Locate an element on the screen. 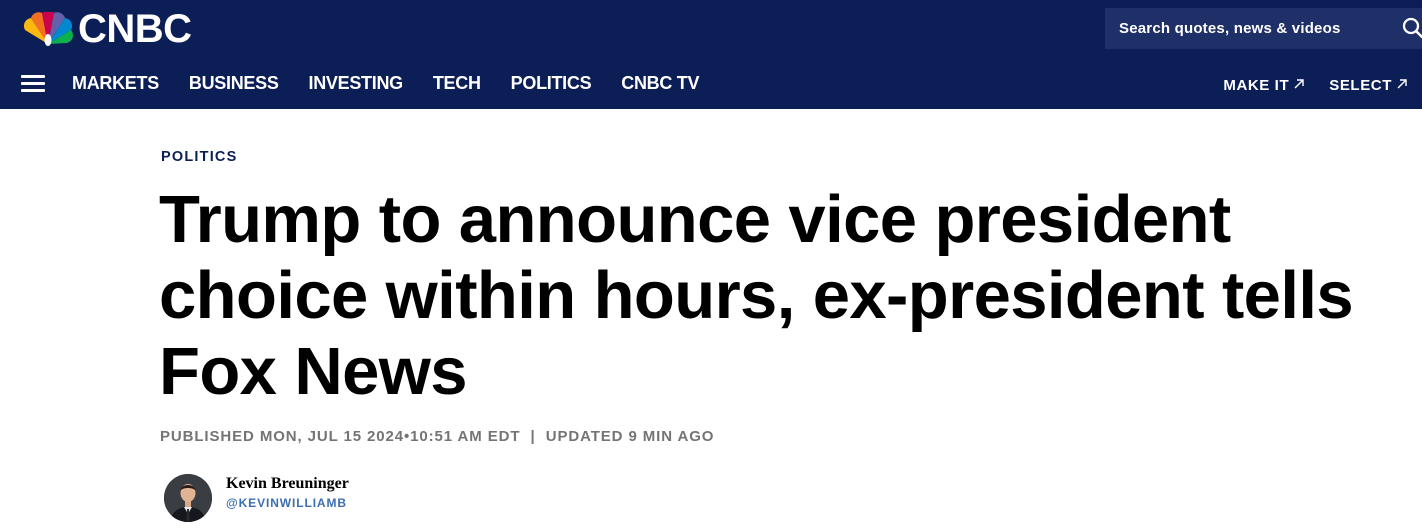 The width and height of the screenshot is (1422, 531). published-time: PUBLISHED MON, JUL 15 2024•10:51 AM EDT is located at coordinates (340, 436).